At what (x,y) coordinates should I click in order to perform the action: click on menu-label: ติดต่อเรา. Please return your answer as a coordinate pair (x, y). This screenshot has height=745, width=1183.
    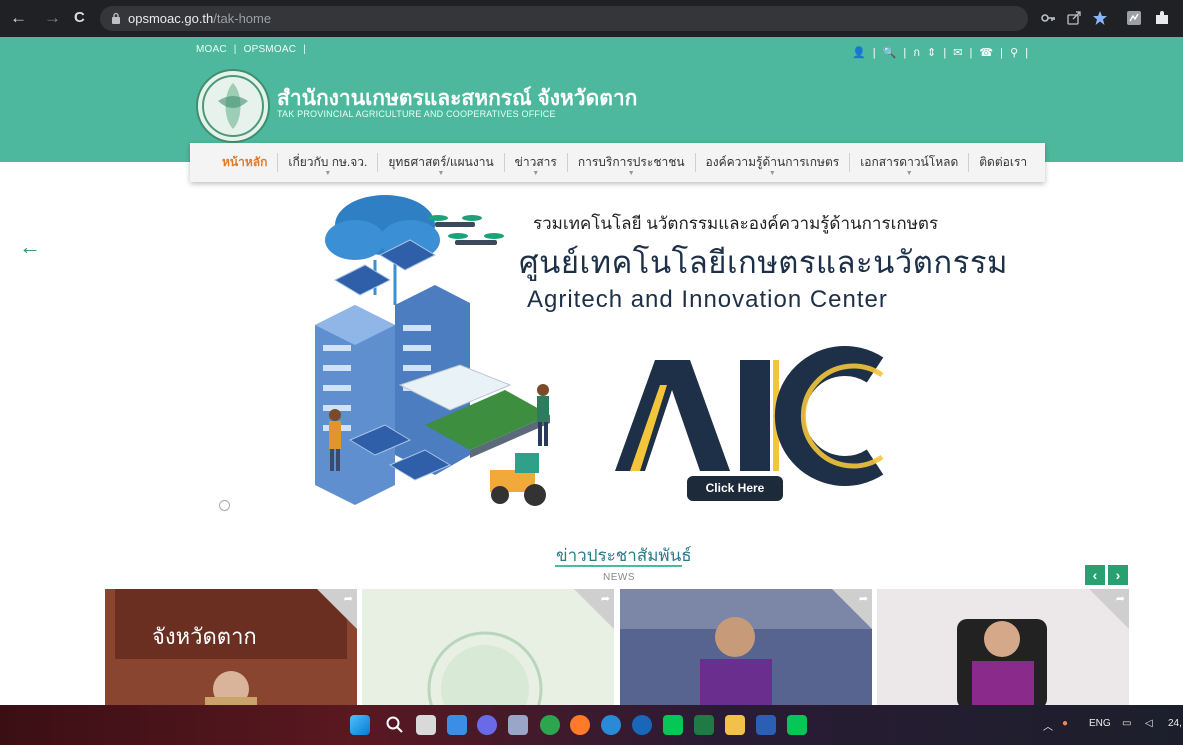
    Looking at the image, I should click on (1003, 162).